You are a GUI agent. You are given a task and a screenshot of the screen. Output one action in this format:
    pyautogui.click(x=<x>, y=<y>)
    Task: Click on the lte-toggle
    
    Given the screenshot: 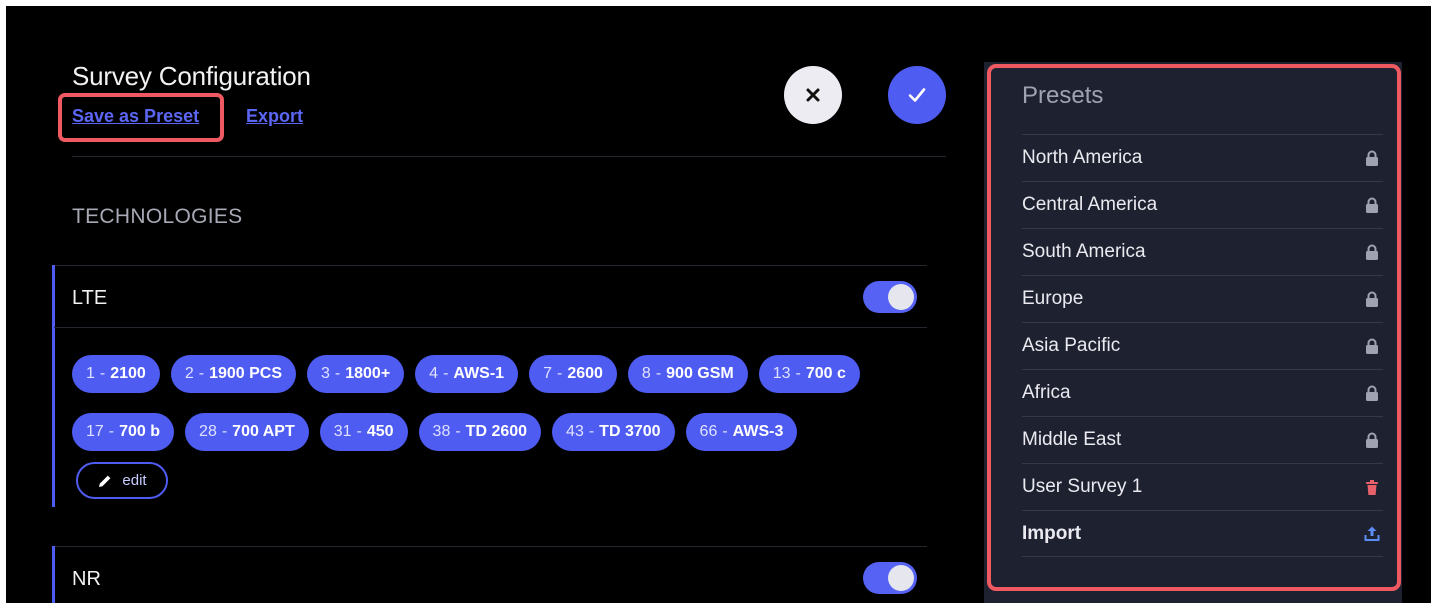 What is the action you would take?
    pyautogui.click(x=890, y=297)
    